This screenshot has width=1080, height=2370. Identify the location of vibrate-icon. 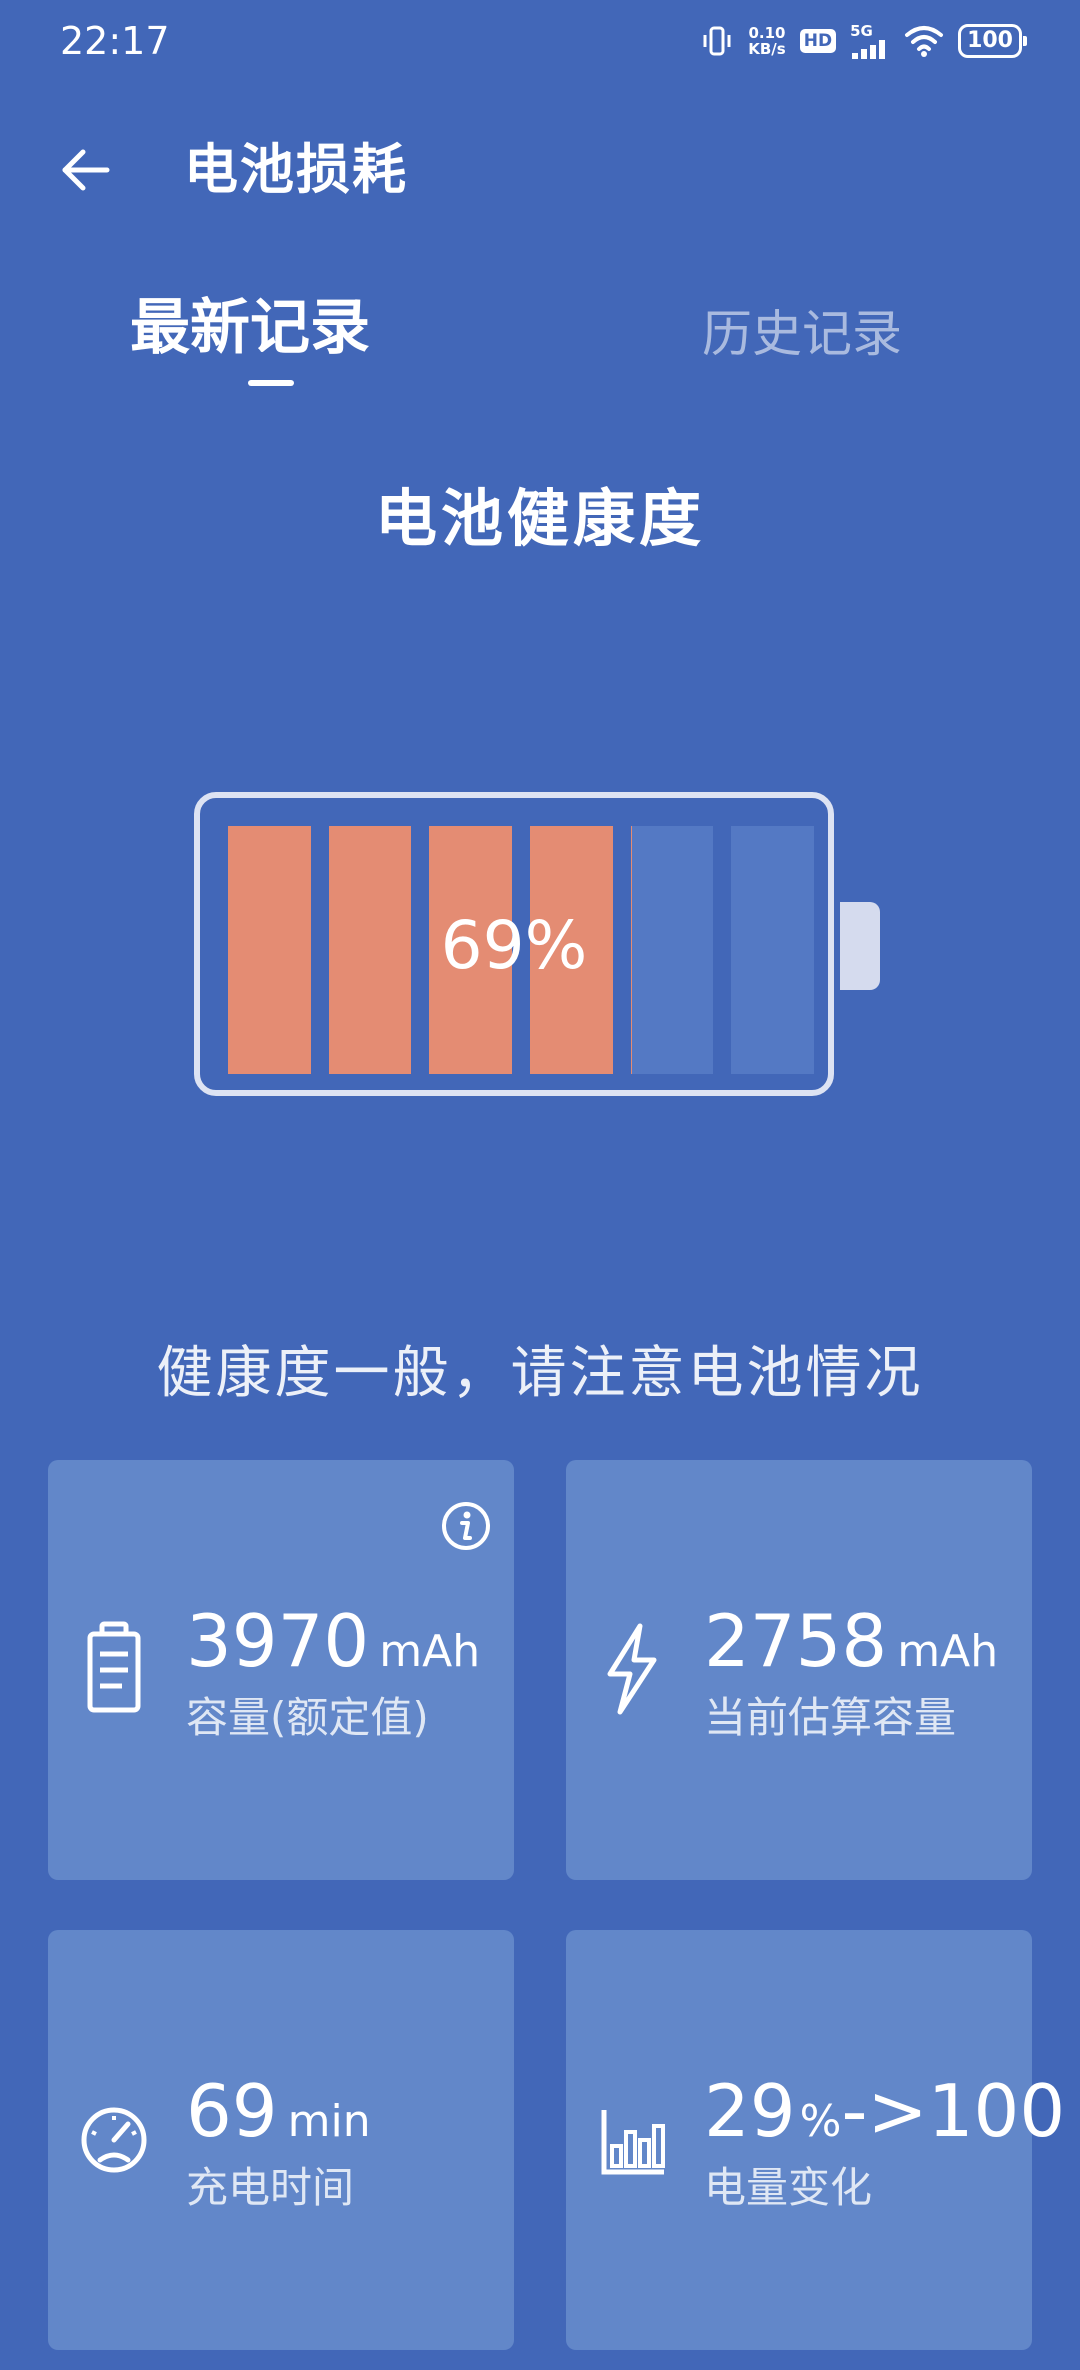
(717, 41).